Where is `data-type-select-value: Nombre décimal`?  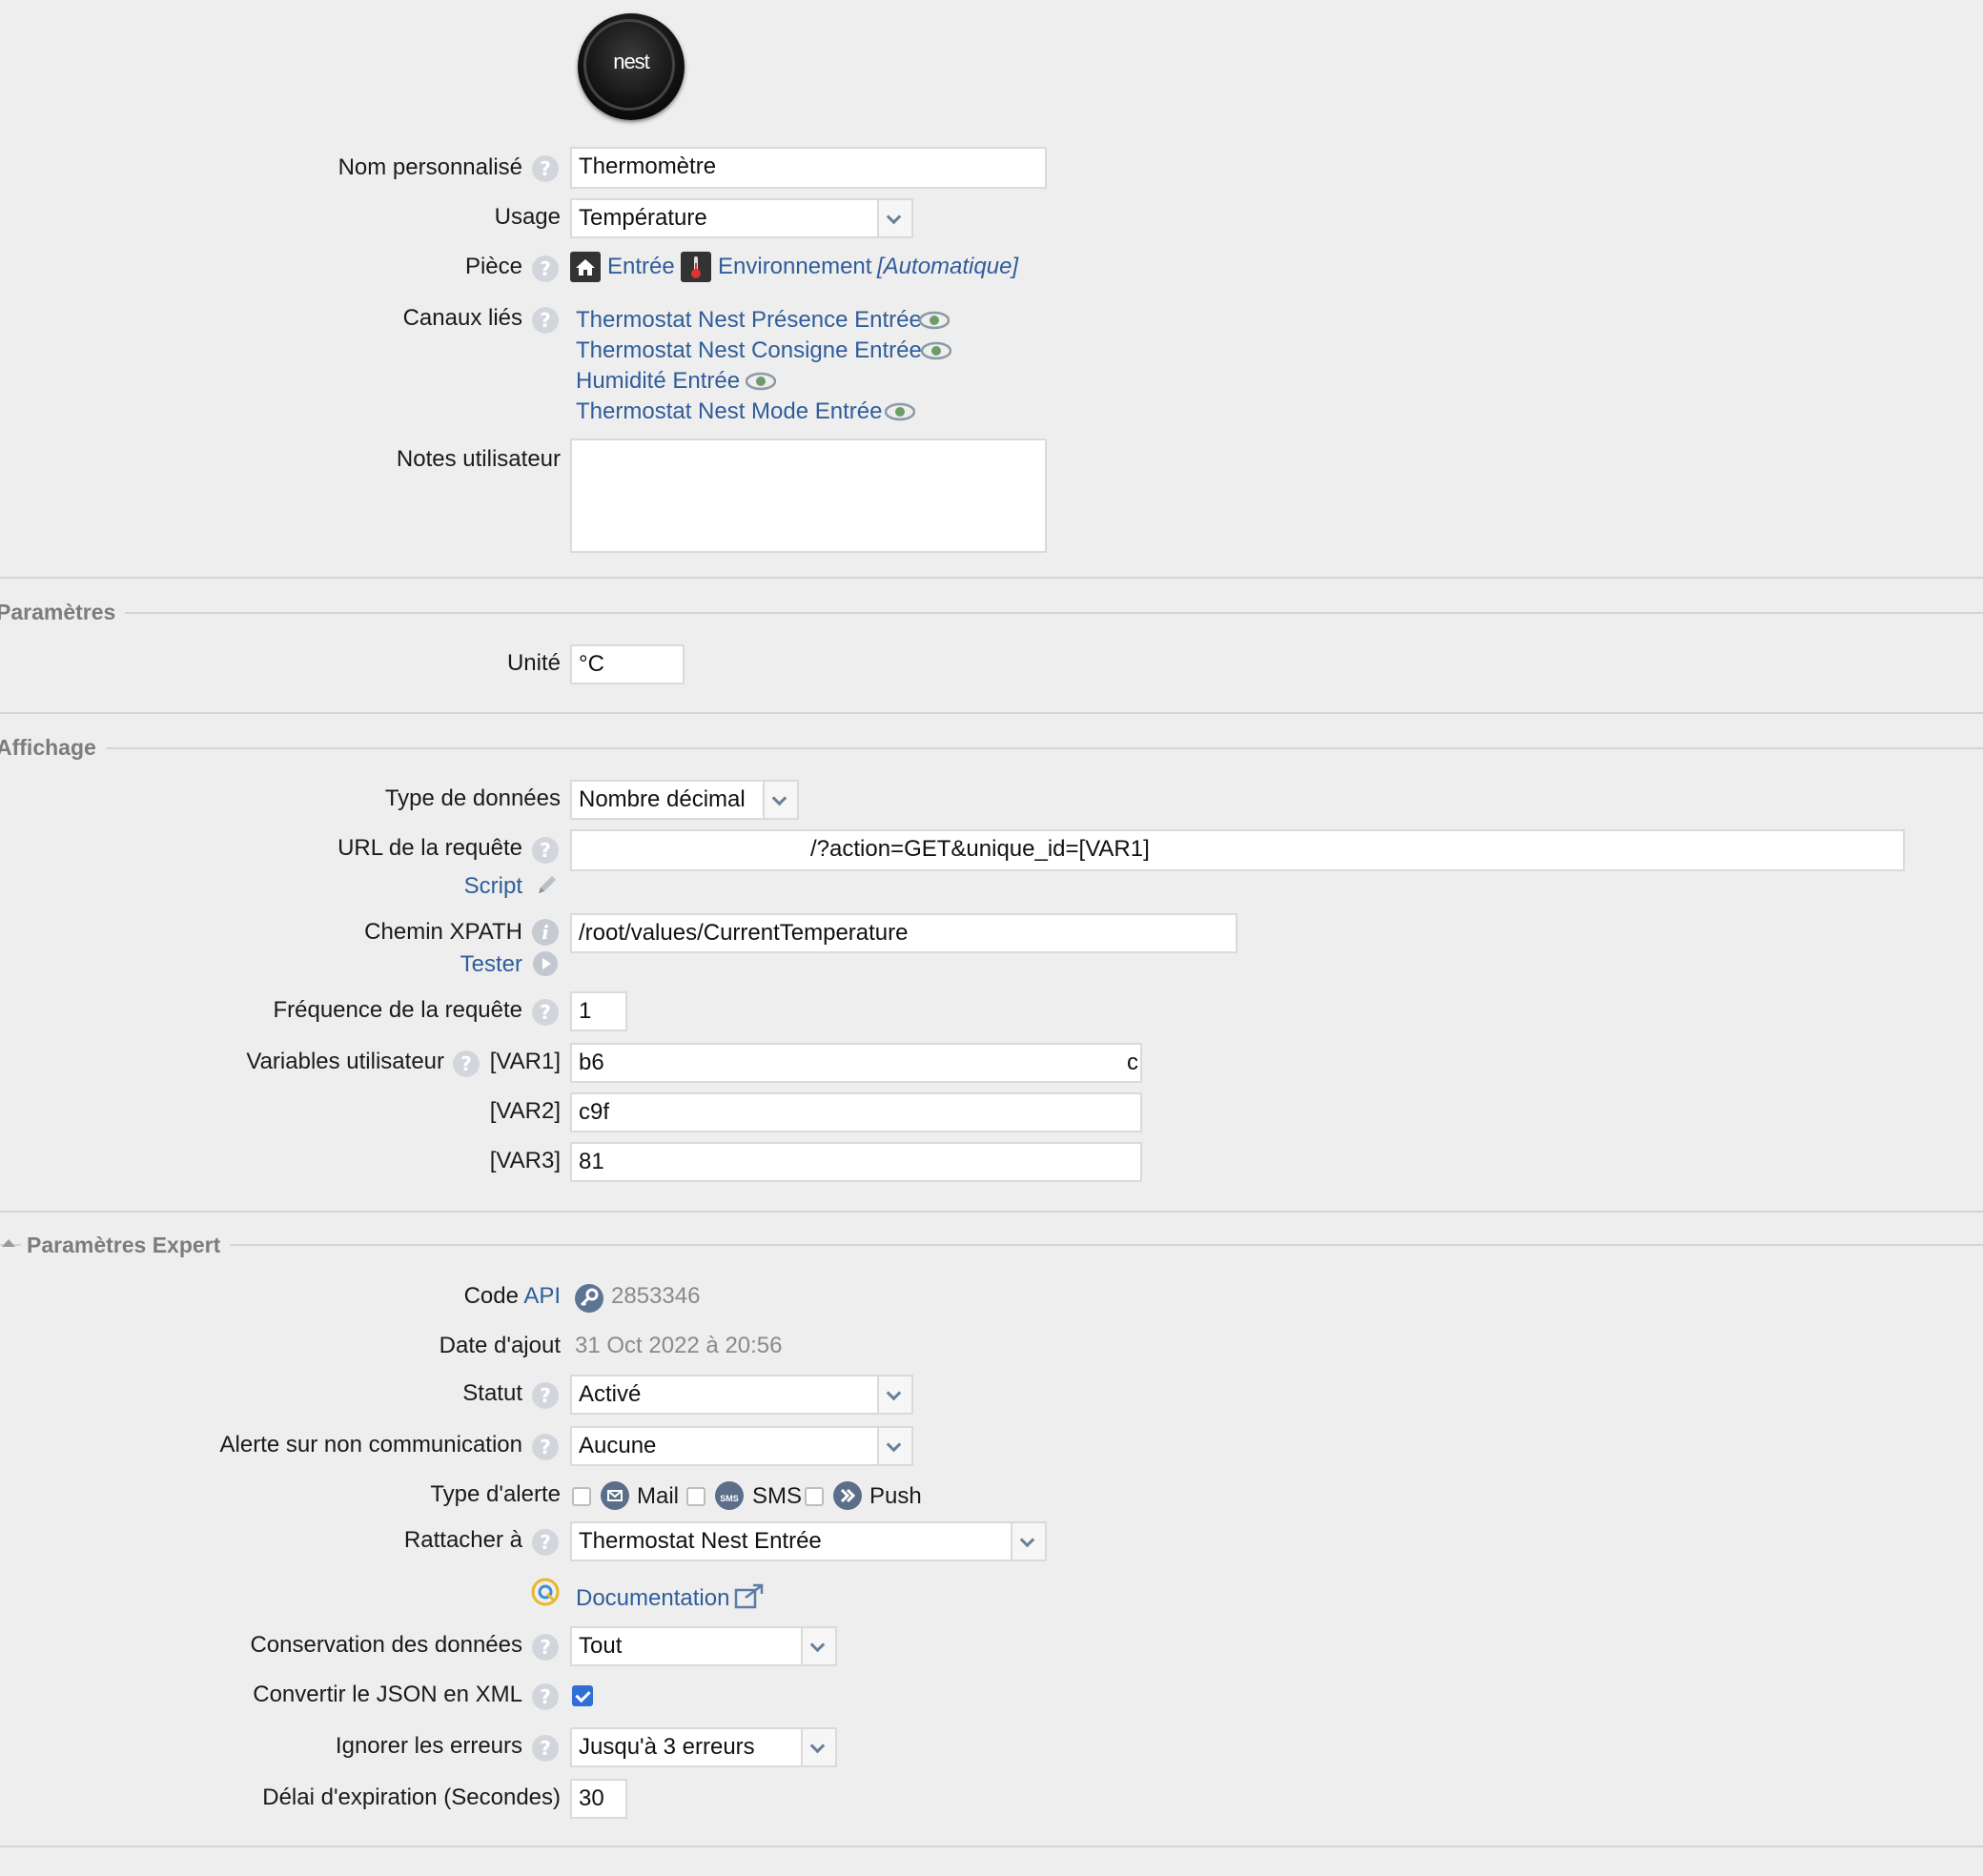 data-type-select-value: Nombre décimal is located at coordinates (663, 799).